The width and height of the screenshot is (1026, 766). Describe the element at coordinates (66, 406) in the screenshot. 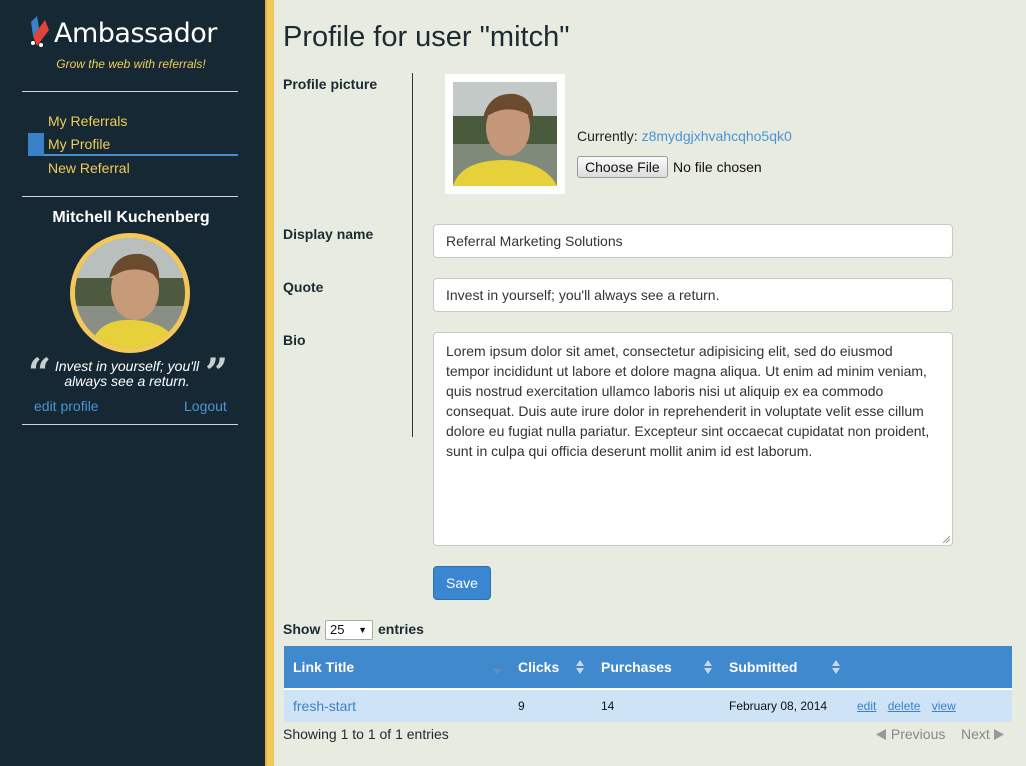

I see `edit-profile-link: edit profile` at that location.